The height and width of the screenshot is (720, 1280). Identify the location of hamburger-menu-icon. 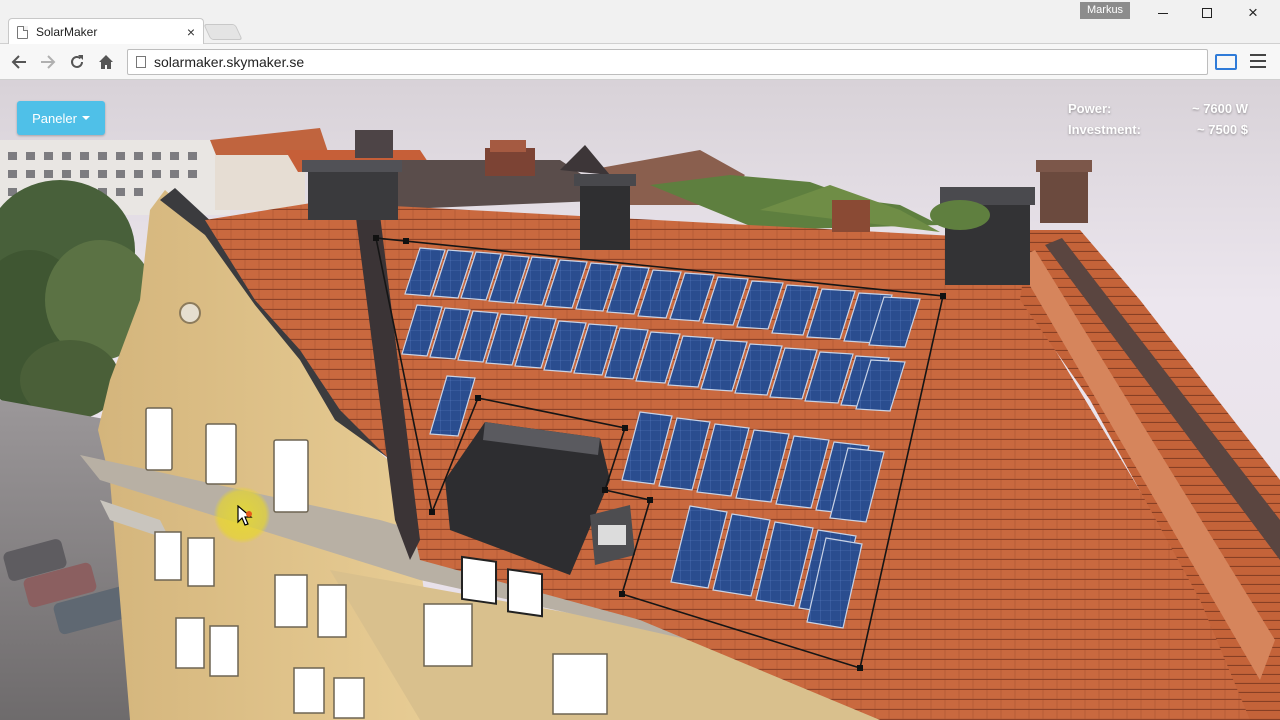
(1258, 62).